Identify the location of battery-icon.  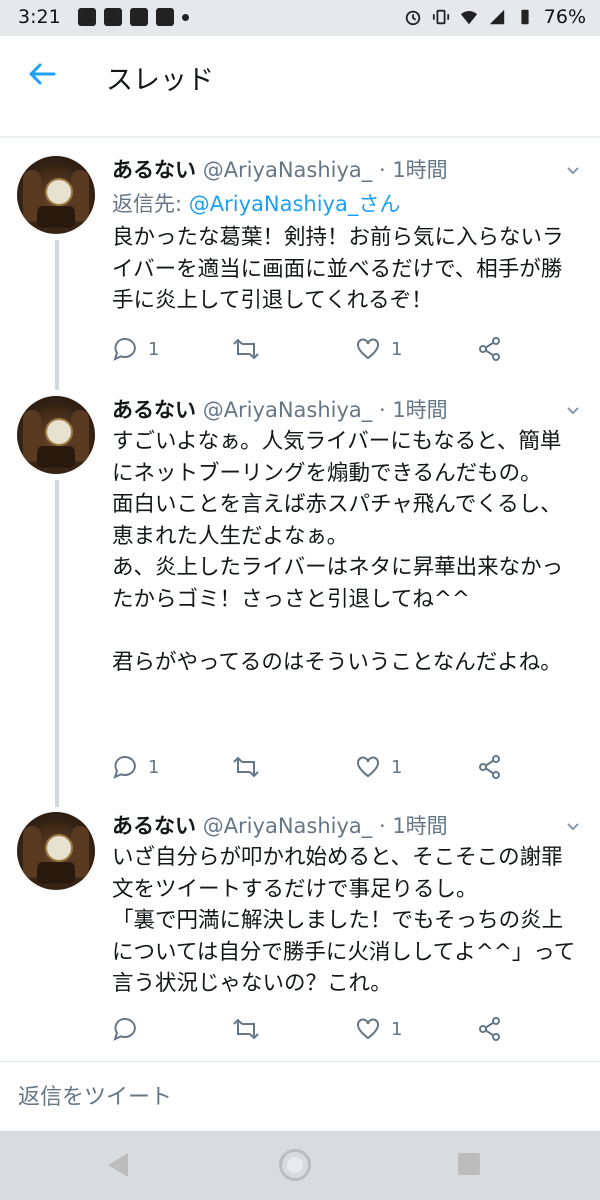
(525, 17).